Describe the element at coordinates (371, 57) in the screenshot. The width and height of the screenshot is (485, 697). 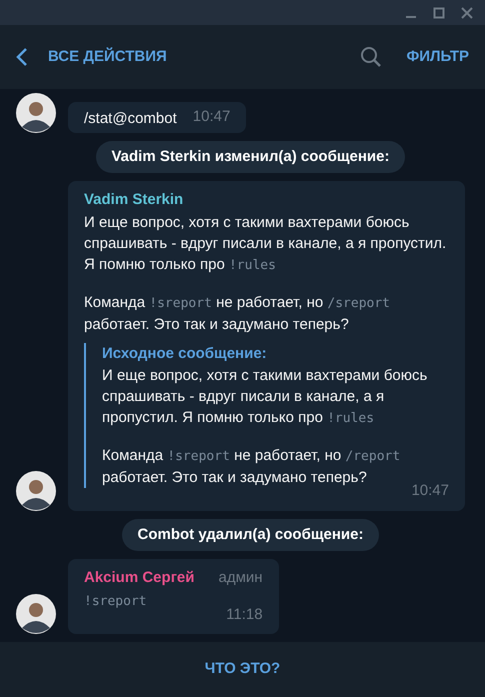
I see `search-icon` at that location.